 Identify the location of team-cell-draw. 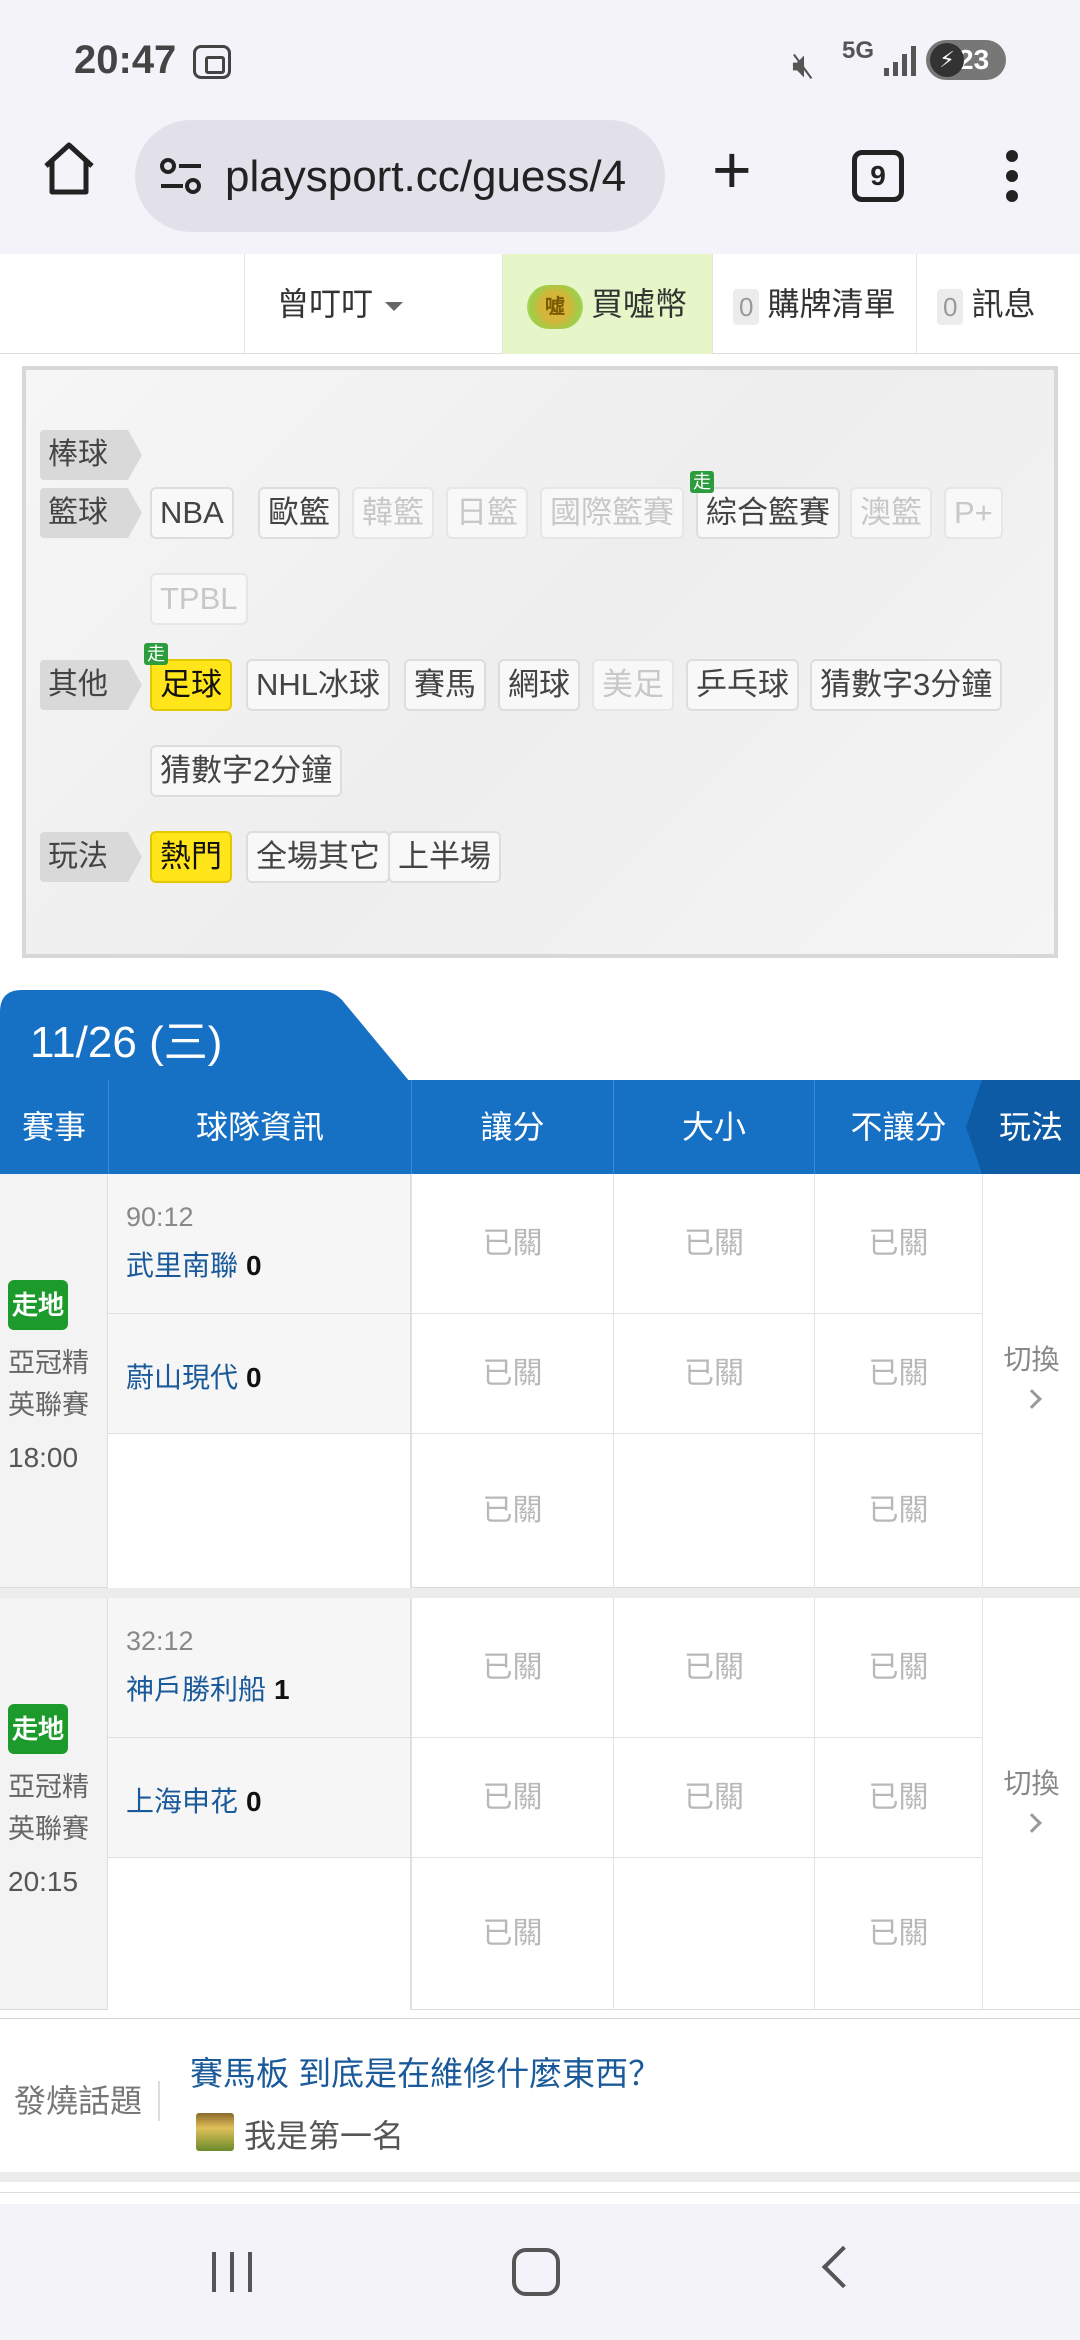
(259, 1511).